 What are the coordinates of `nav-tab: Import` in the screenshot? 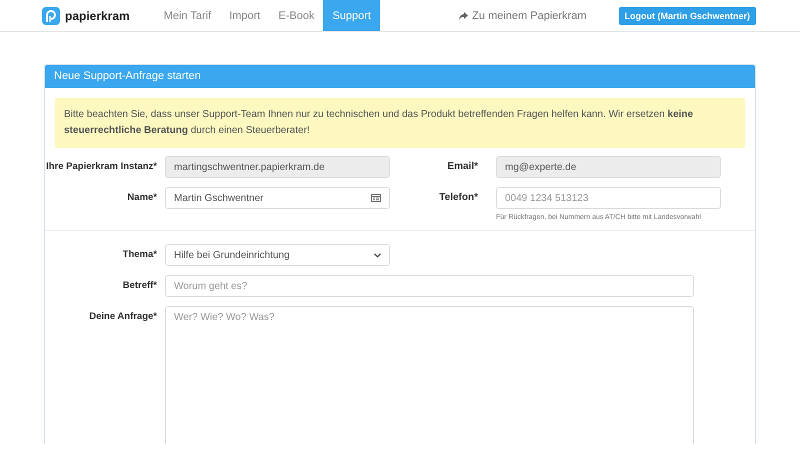 It's located at (245, 15).